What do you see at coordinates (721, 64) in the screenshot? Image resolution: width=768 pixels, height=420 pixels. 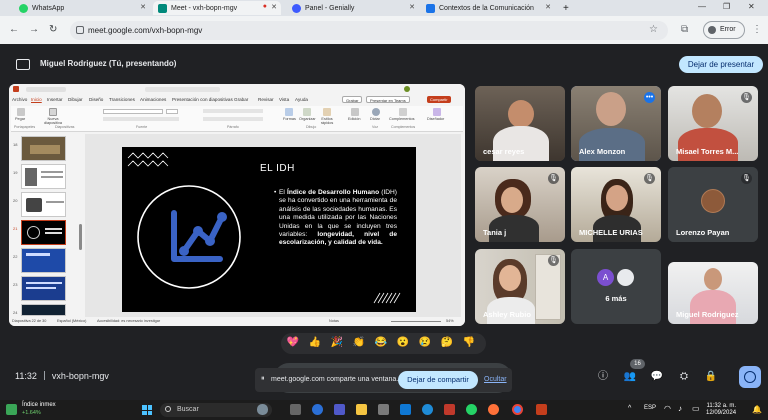 I see `stop-presenting-button: Dejar de presentar` at bounding box center [721, 64].